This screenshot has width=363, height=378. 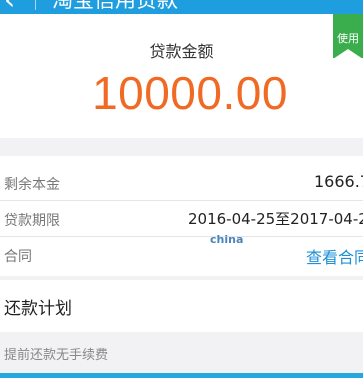 I want to click on loan-amount-label: 贷款金额, so click(x=181, y=51).